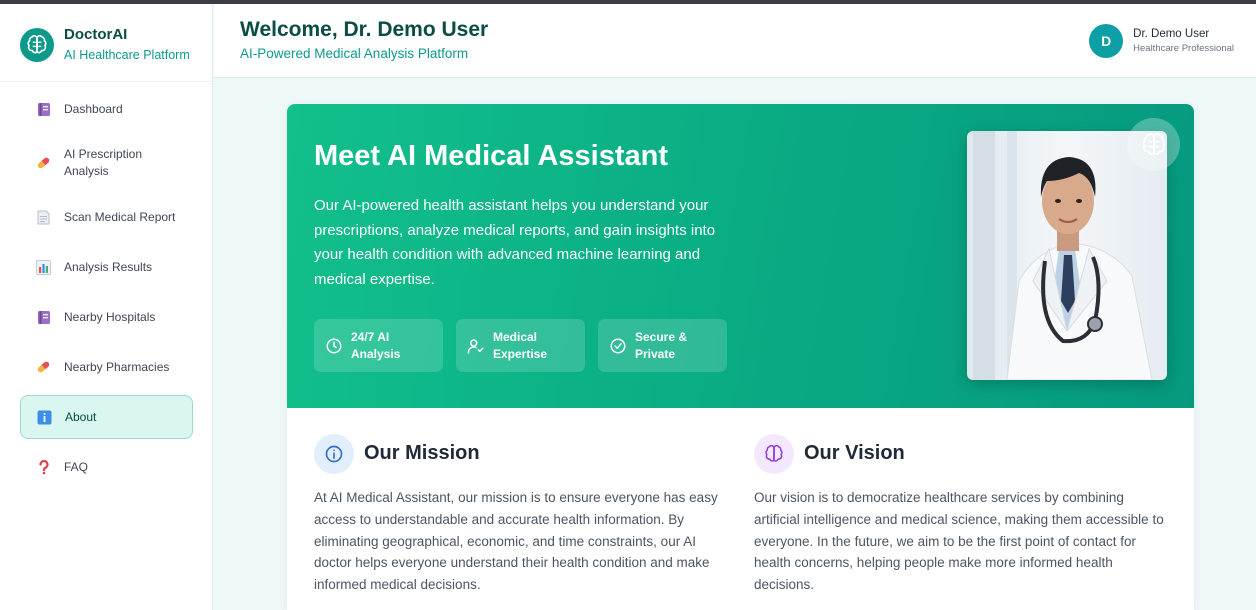  What do you see at coordinates (618, 346) in the screenshot?
I see `check-circle-icon` at bounding box center [618, 346].